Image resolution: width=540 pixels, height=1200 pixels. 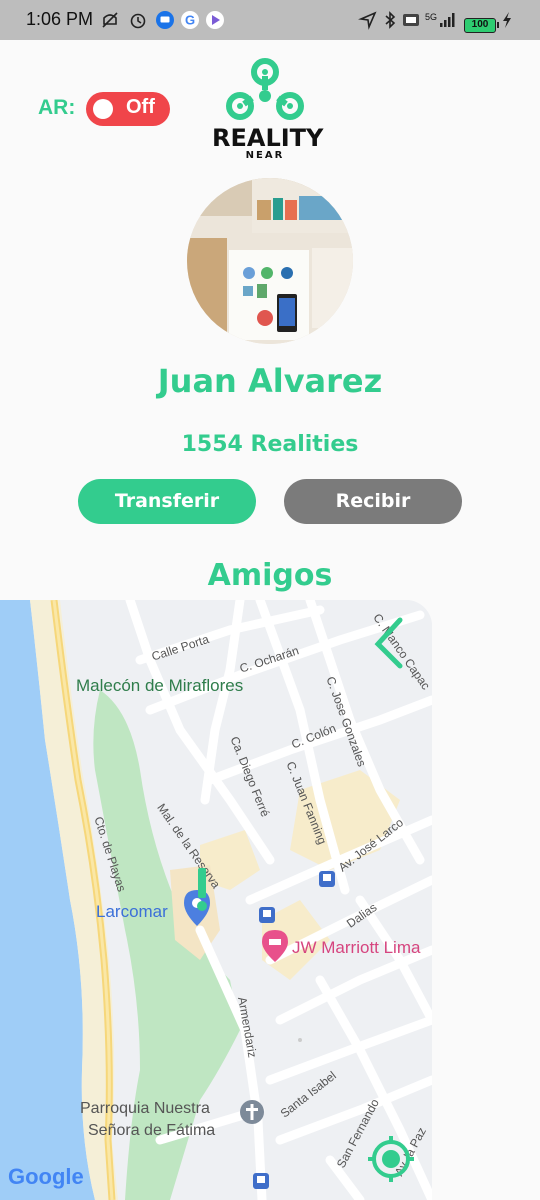 I want to click on avatar-photo, so click(x=270, y=261).